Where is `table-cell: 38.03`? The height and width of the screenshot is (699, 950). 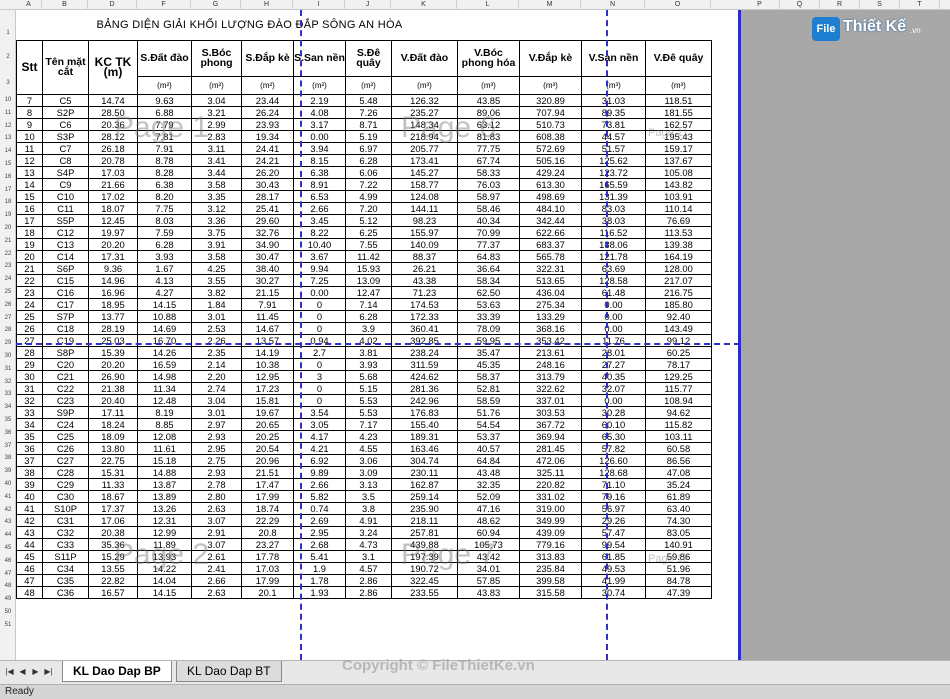 table-cell: 38.03 is located at coordinates (613, 220).